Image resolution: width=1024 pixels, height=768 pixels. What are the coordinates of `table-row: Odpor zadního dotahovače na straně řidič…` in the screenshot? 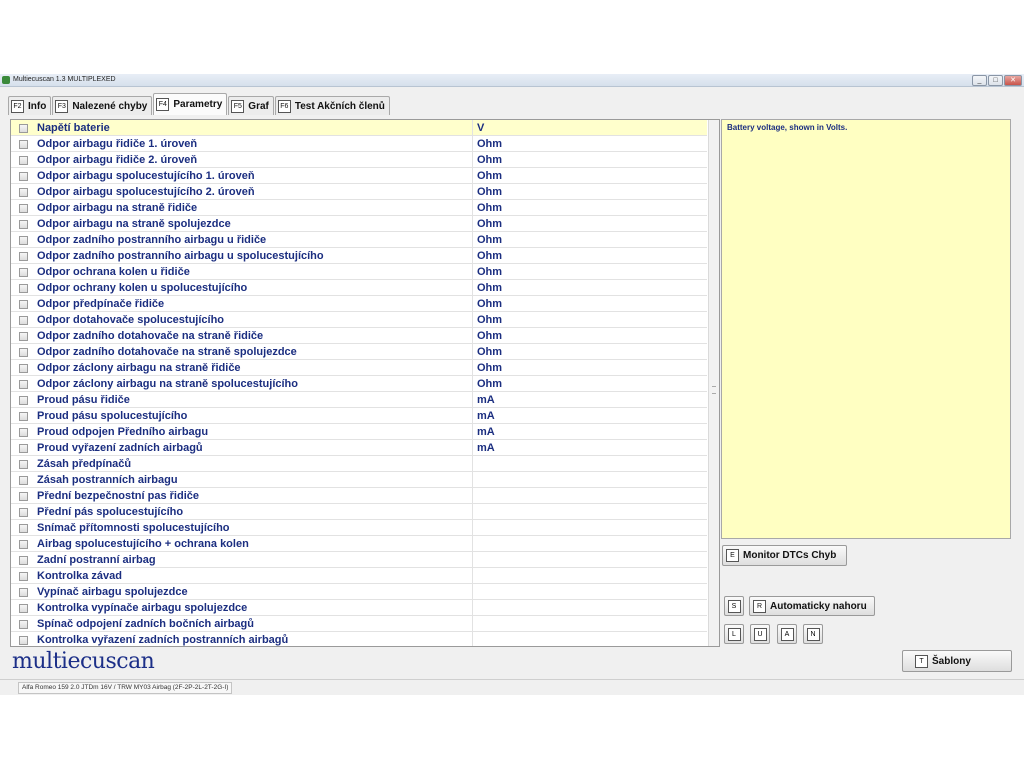 It's located at (359, 336).